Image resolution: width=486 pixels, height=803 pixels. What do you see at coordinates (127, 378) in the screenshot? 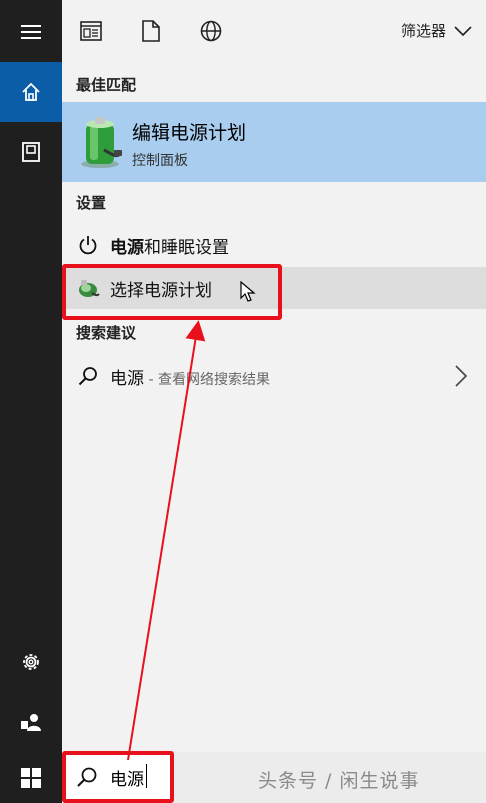
I see `suggestion-term: 电源` at bounding box center [127, 378].